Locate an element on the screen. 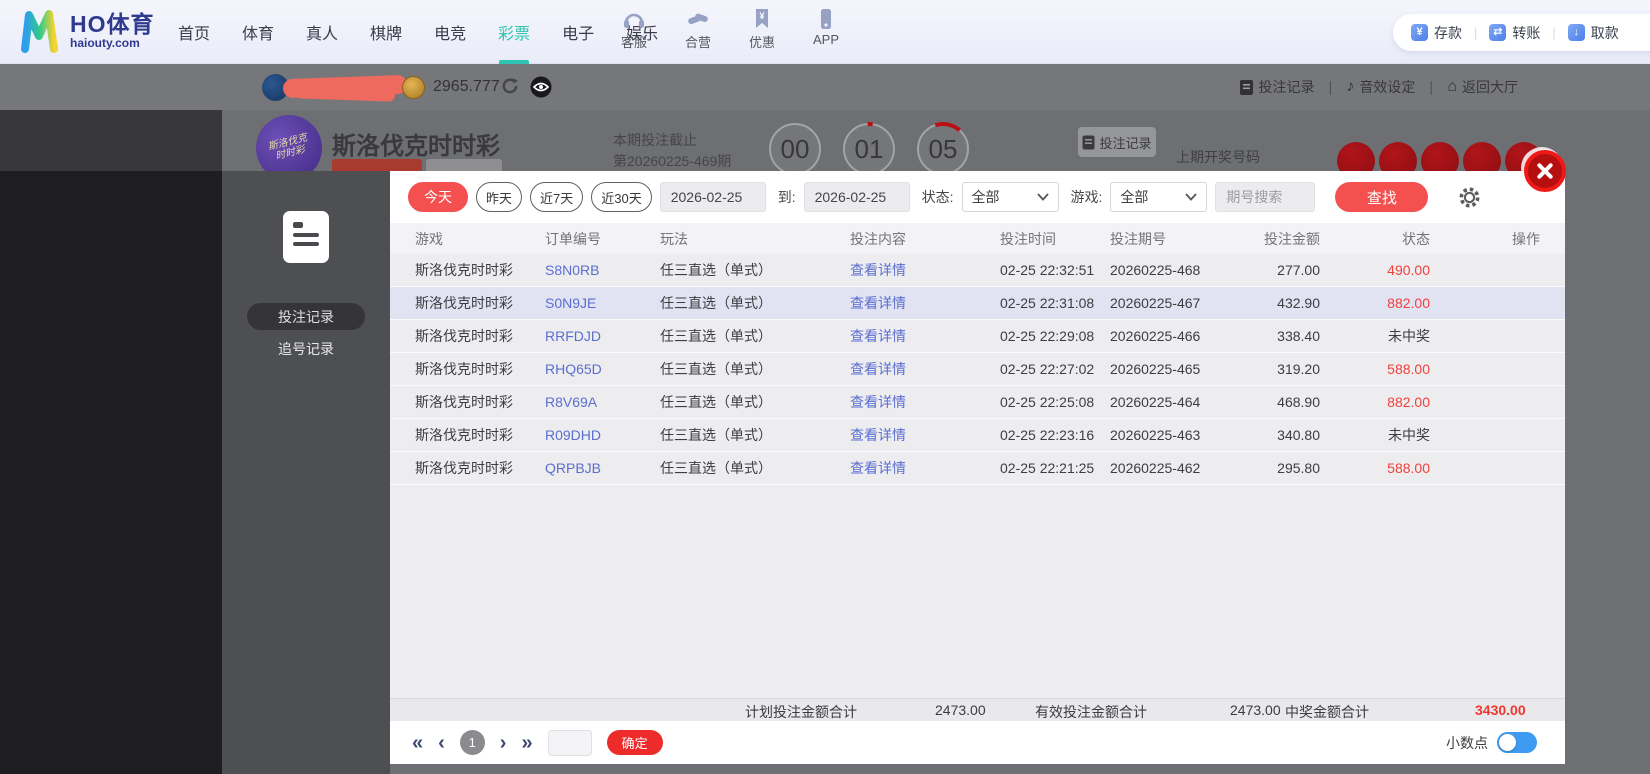  cell-status: 490.00 is located at coordinates (1408, 270).